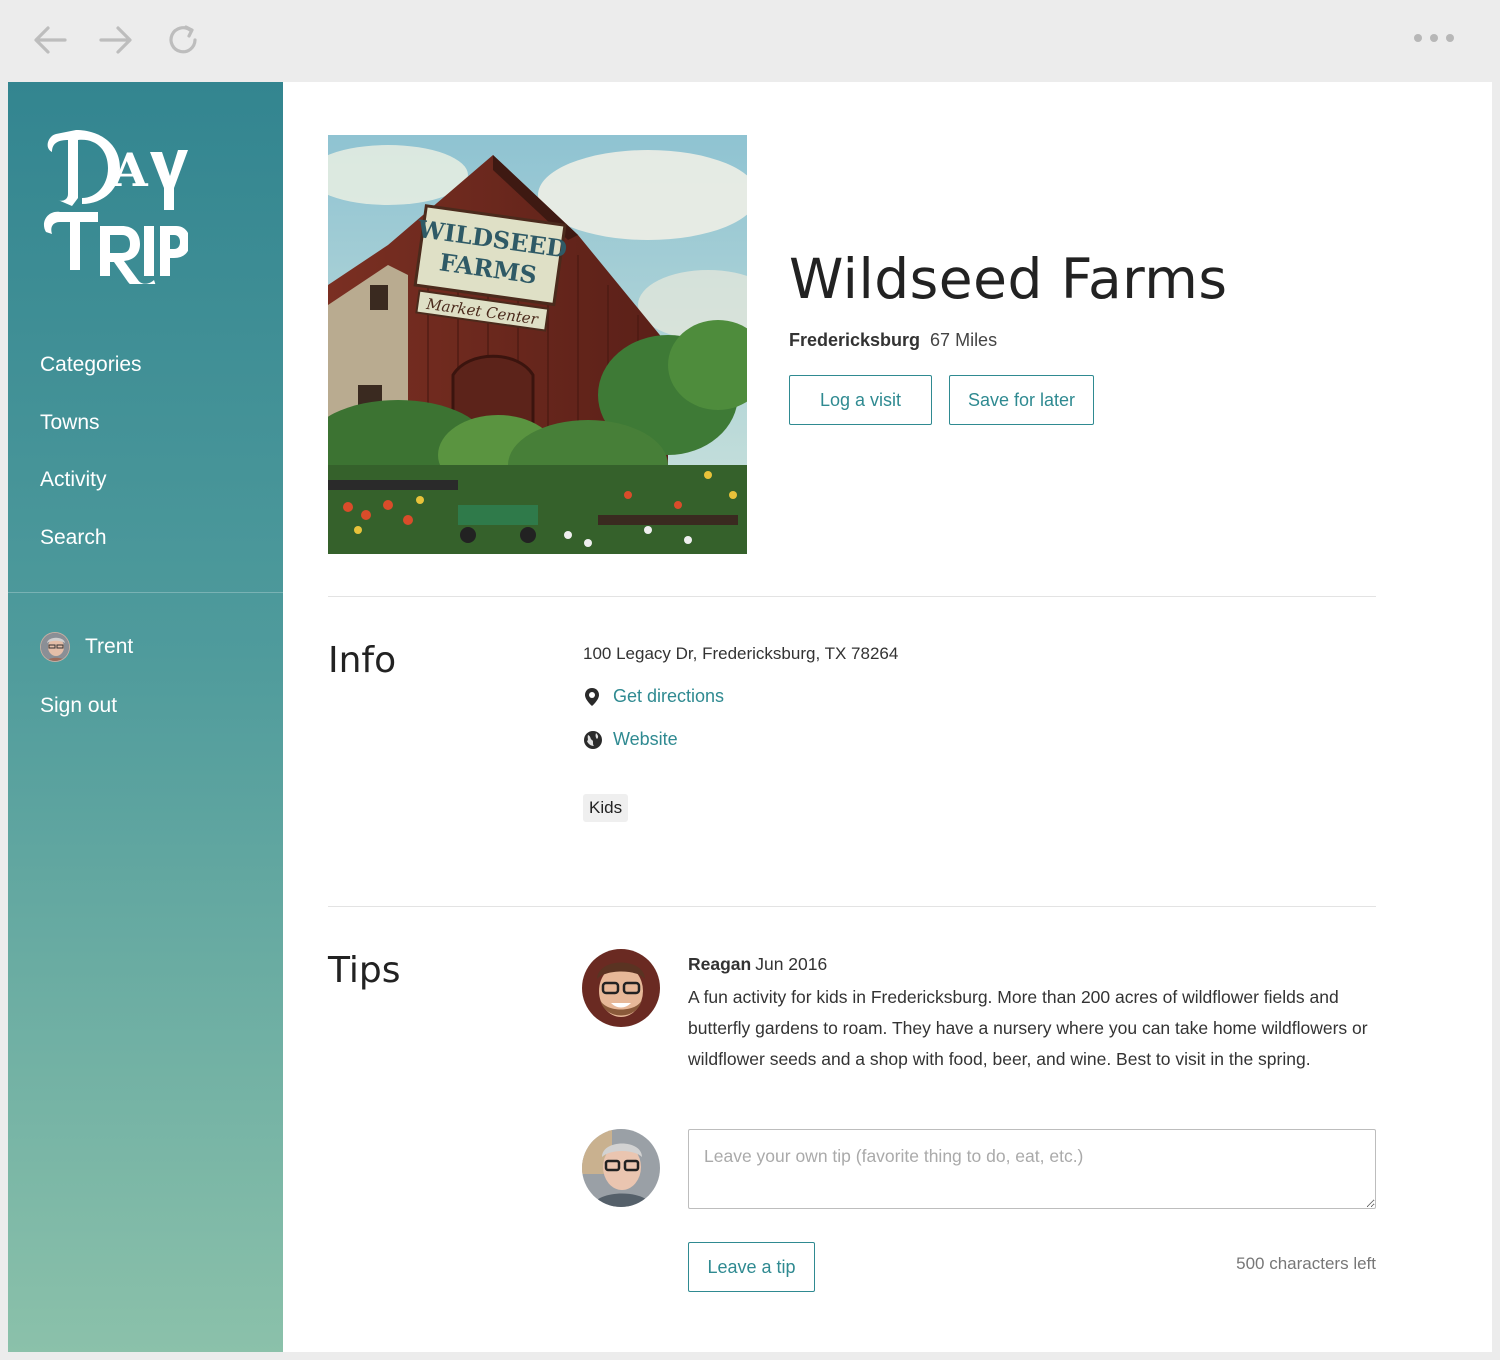  I want to click on sidebar-item-search: Search, so click(91, 544).